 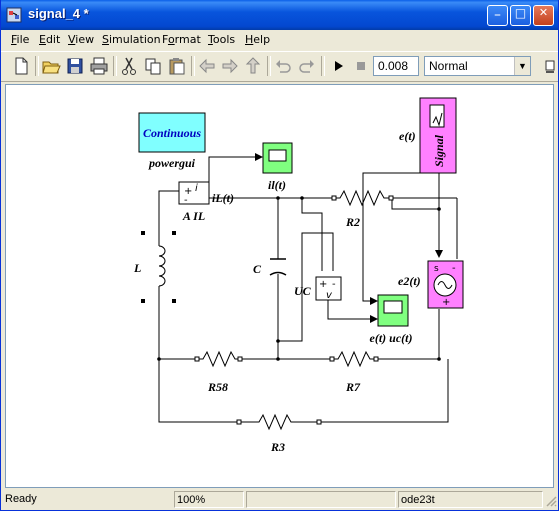 What do you see at coordinates (172, 163) in the screenshot?
I see `powergui-label: powergui` at bounding box center [172, 163].